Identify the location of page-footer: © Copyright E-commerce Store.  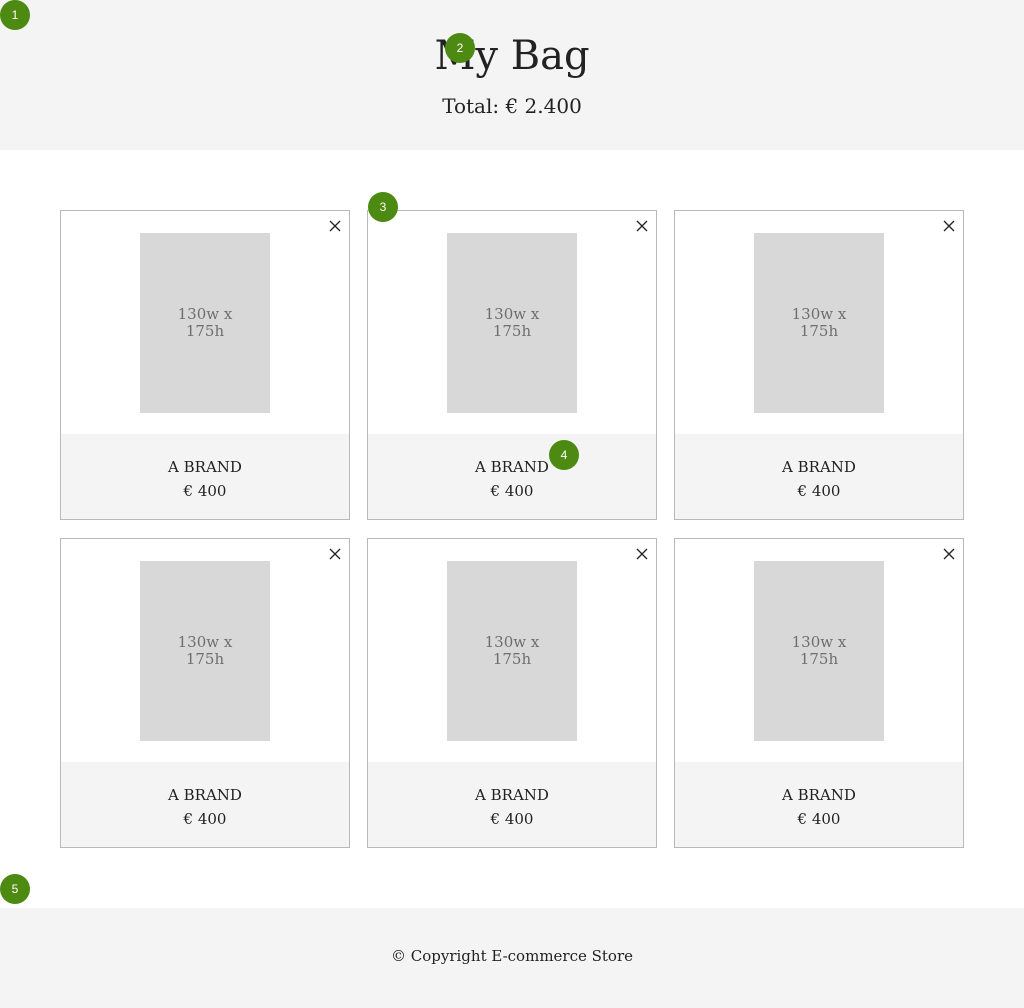
(512, 958).